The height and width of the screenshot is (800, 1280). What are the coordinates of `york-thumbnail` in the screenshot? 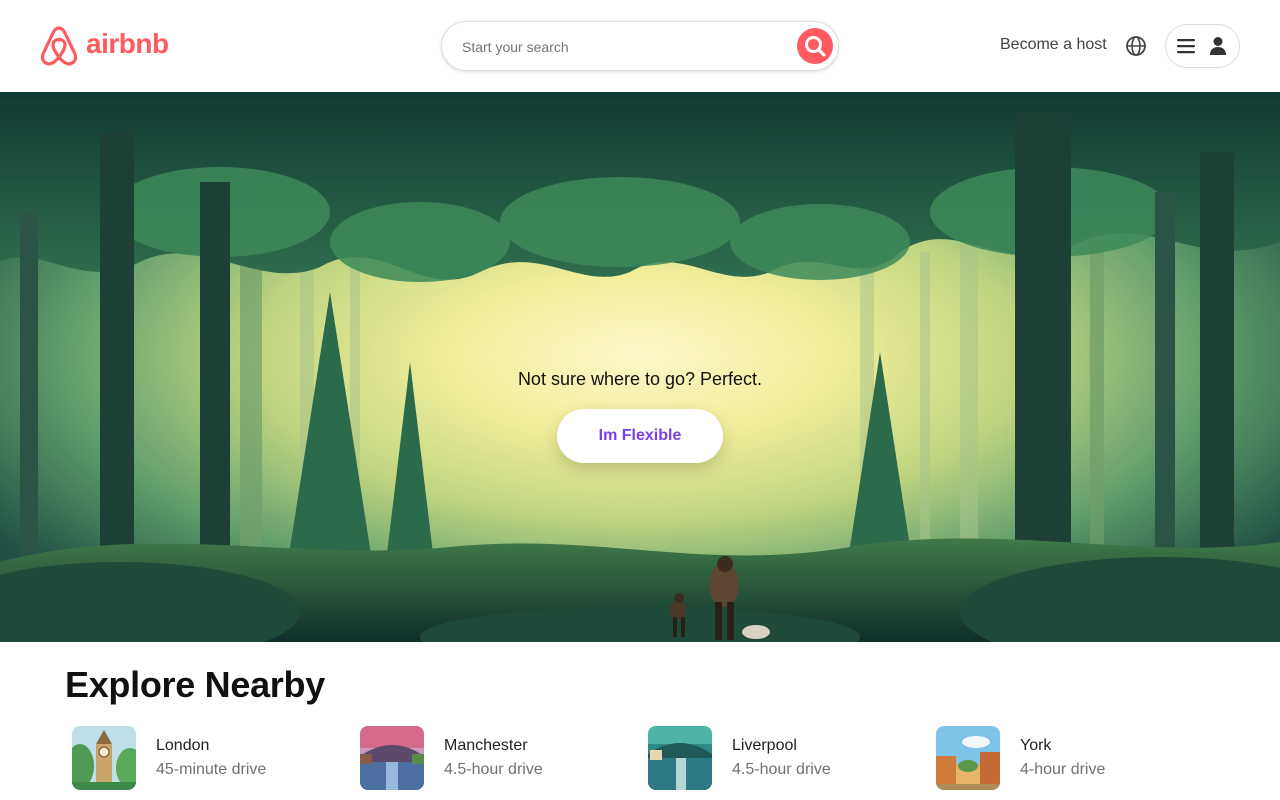 It's located at (968, 758).